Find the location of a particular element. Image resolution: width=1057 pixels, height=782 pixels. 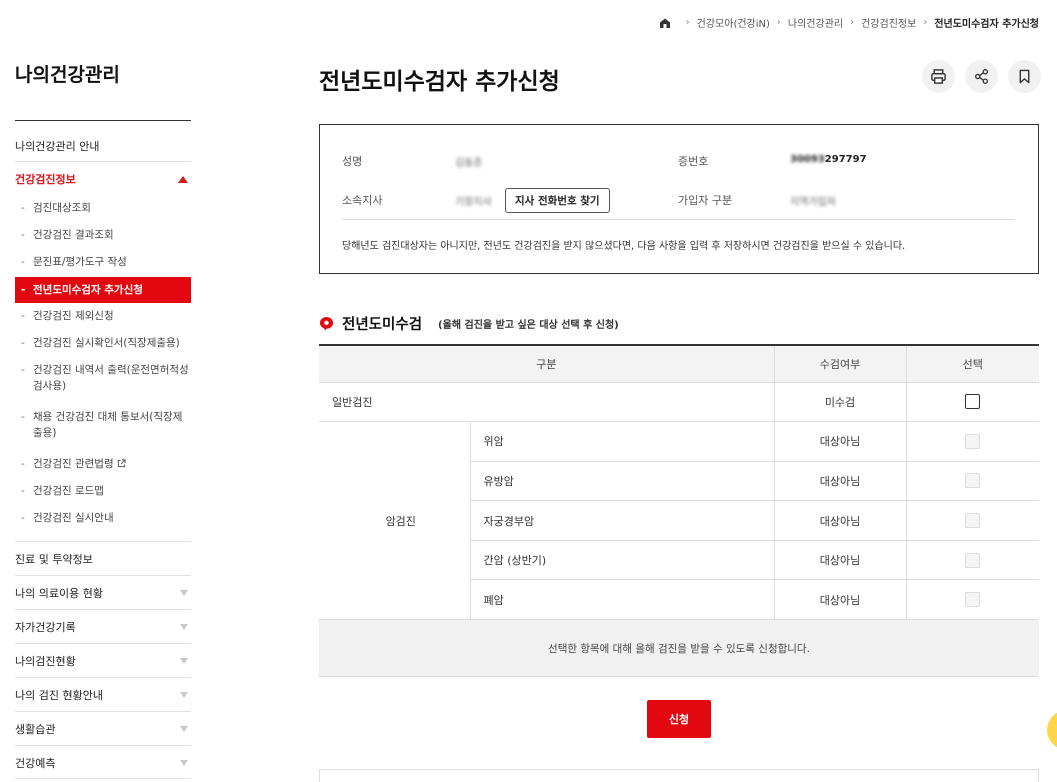

sidebar-item-label: 자가건강기록 is located at coordinates (45, 627).